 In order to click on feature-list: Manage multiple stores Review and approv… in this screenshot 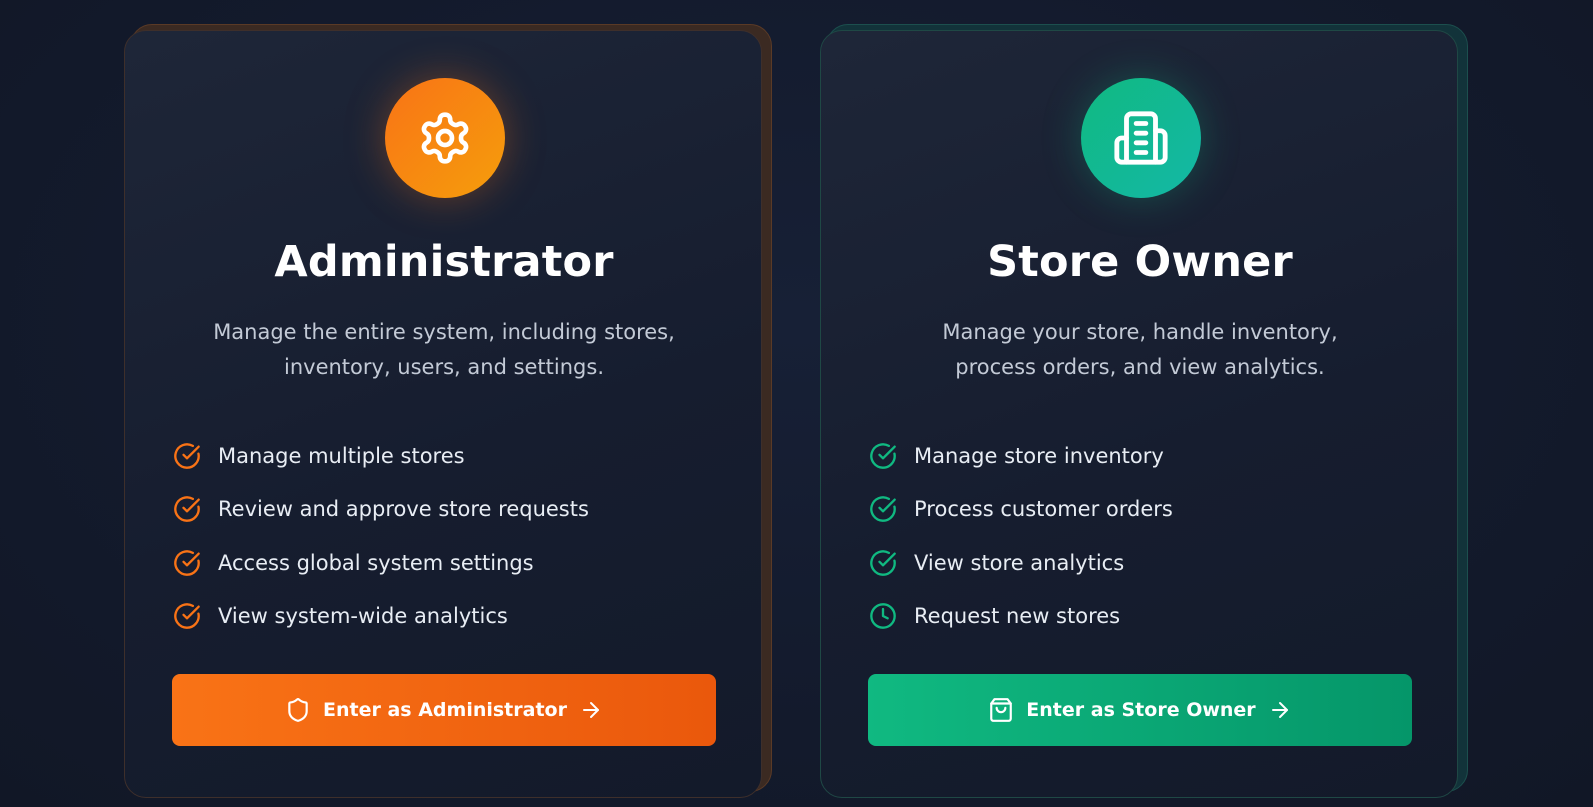, I will do `click(380, 536)`.